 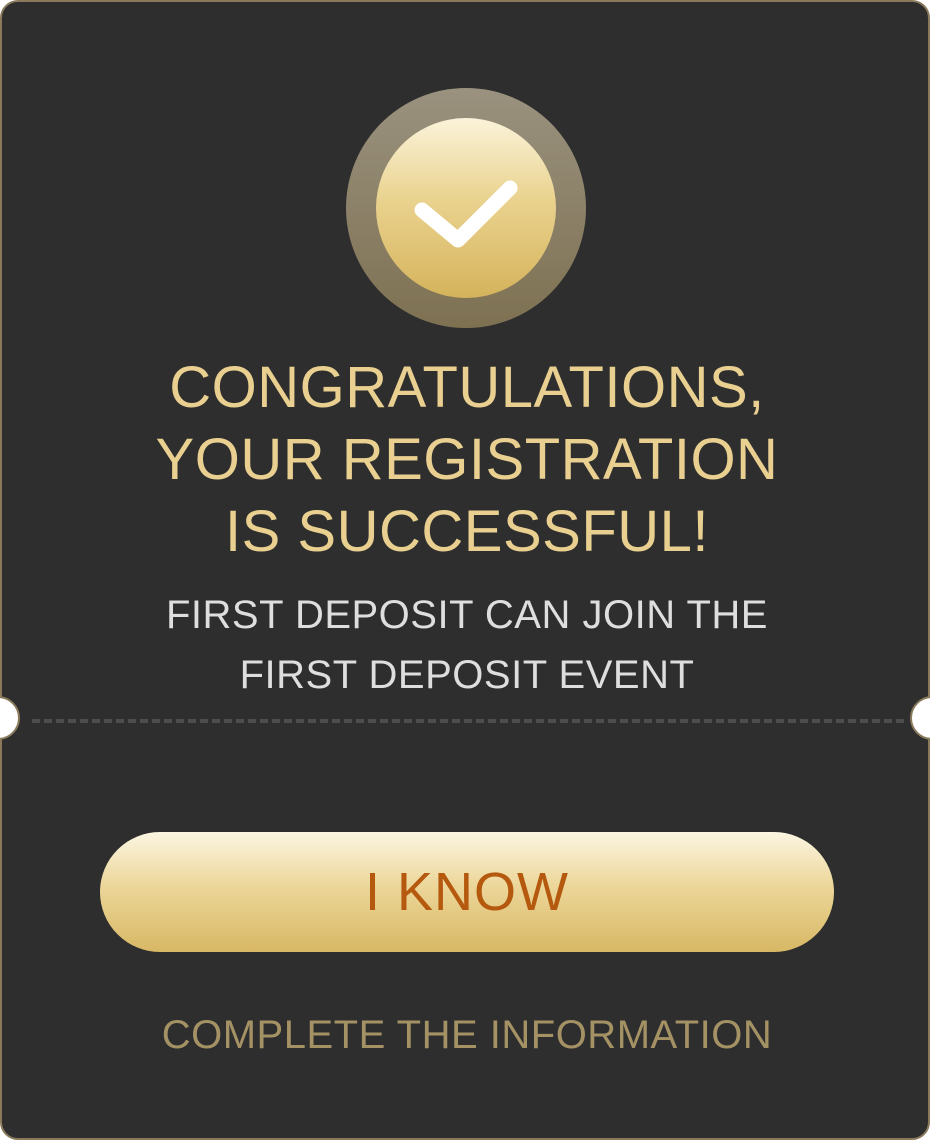 What do you see at coordinates (468, 721) in the screenshot?
I see `dashed-divider` at bounding box center [468, 721].